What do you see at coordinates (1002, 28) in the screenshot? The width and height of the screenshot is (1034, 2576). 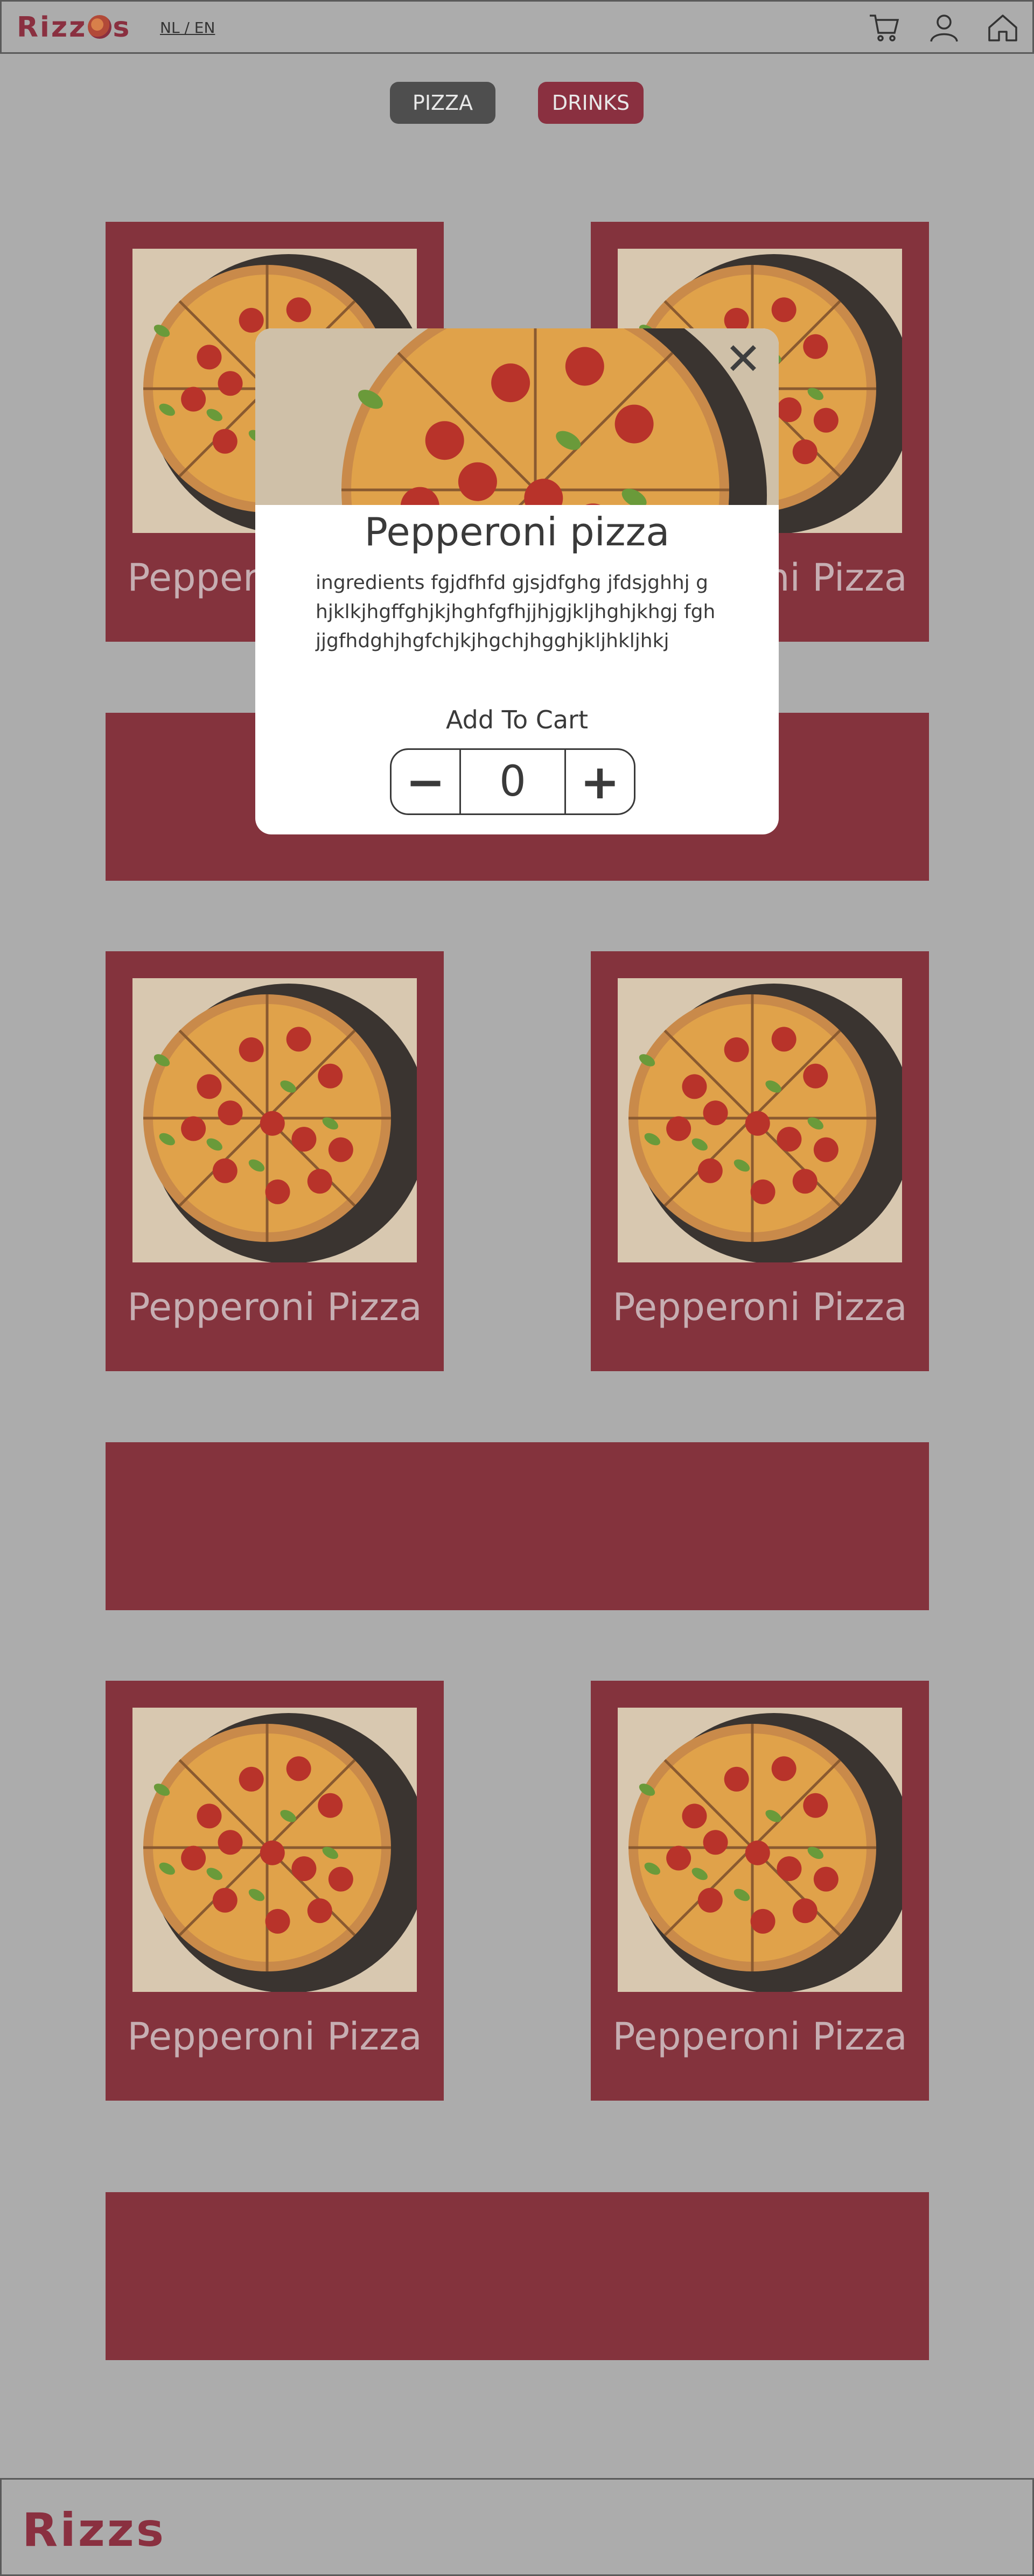 I see `home-icon` at bounding box center [1002, 28].